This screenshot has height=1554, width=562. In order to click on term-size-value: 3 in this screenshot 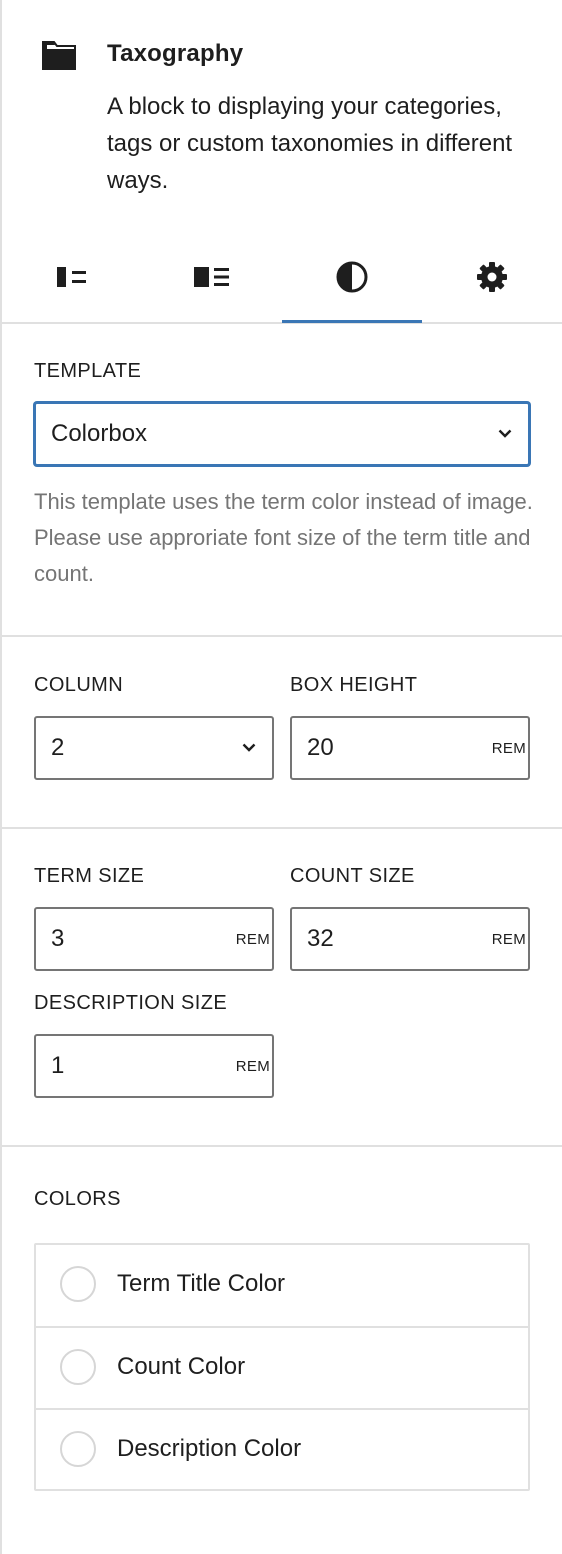, I will do `click(58, 938)`.